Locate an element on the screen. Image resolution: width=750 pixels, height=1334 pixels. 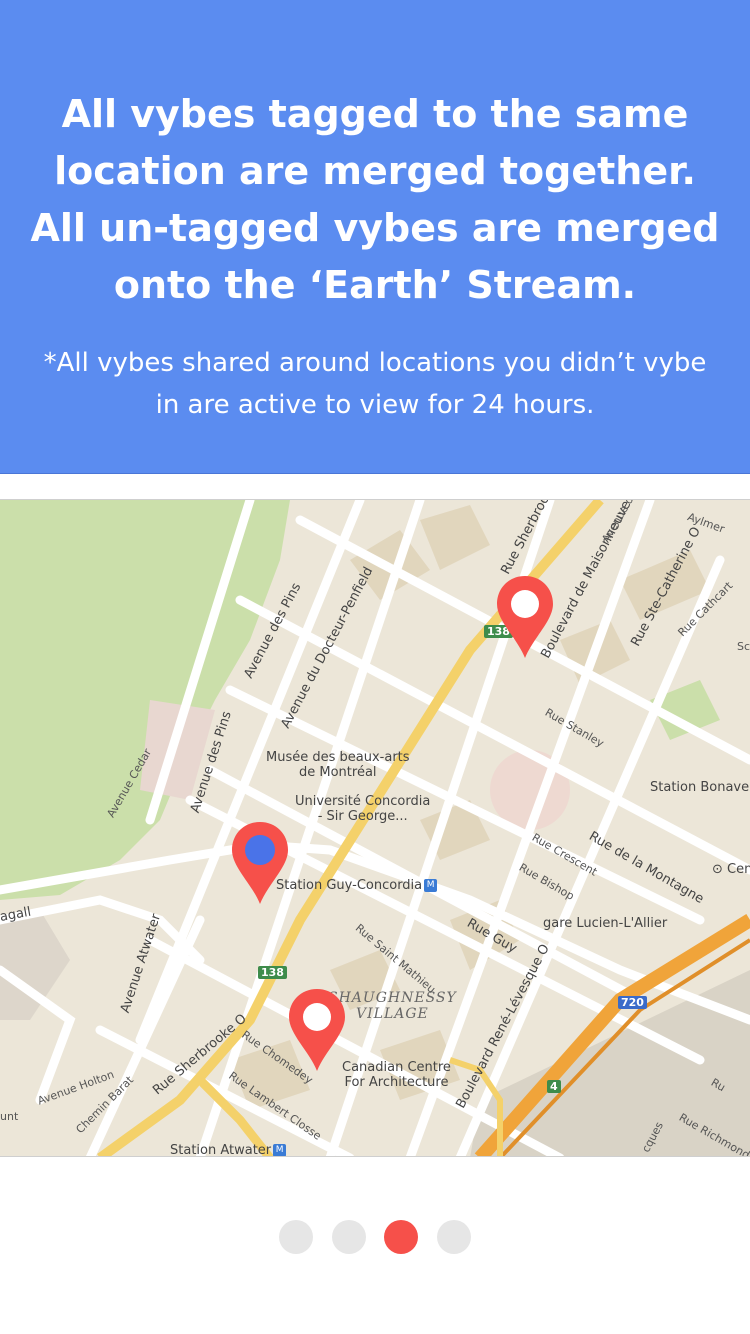
label-station-guy: Station Guy-Concordia M is located at coordinates (357, 885).